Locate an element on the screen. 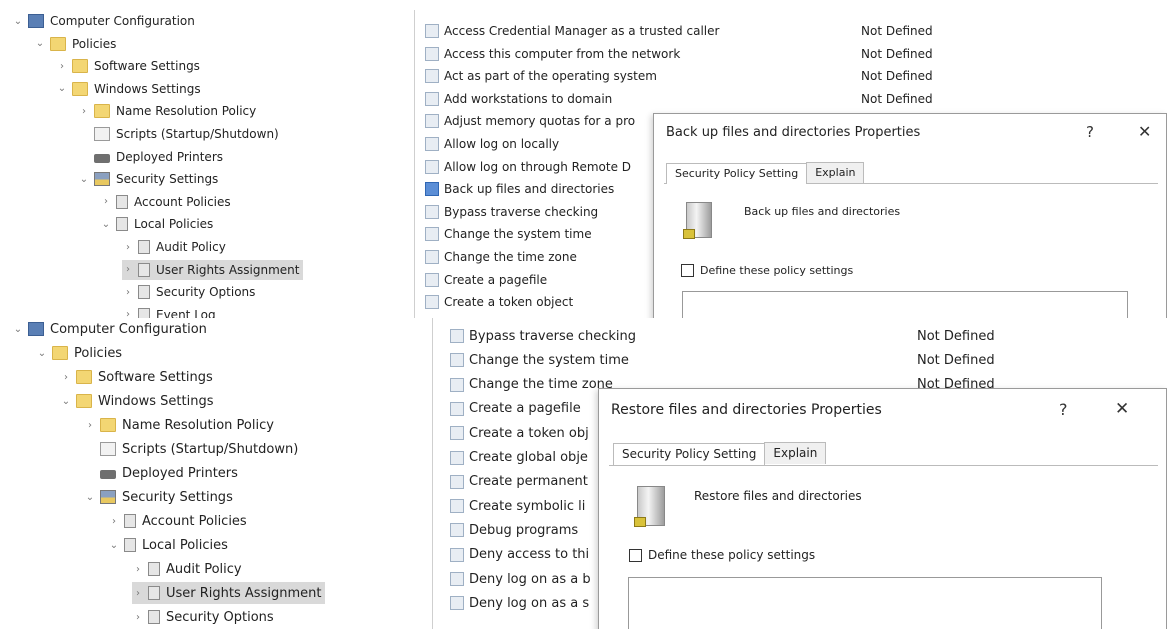 This screenshot has width=1167, height=629. printer-icon is located at coordinates (102, 158).